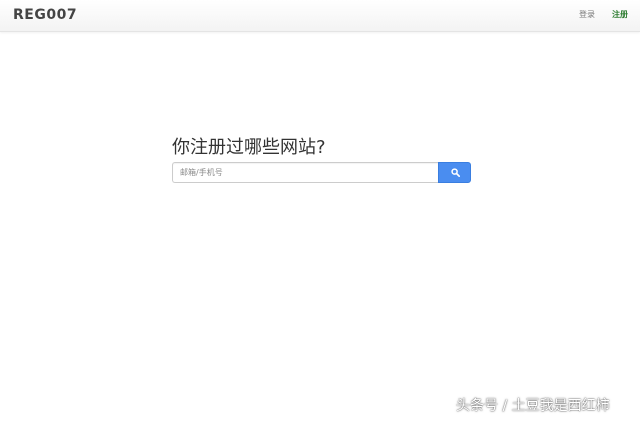 The height and width of the screenshot is (421, 640). What do you see at coordinates (533, 406) in the screenshot?
I see `watermark-text: 头条号 / 土豆我是西红柿` at bounding box center [533, 406].